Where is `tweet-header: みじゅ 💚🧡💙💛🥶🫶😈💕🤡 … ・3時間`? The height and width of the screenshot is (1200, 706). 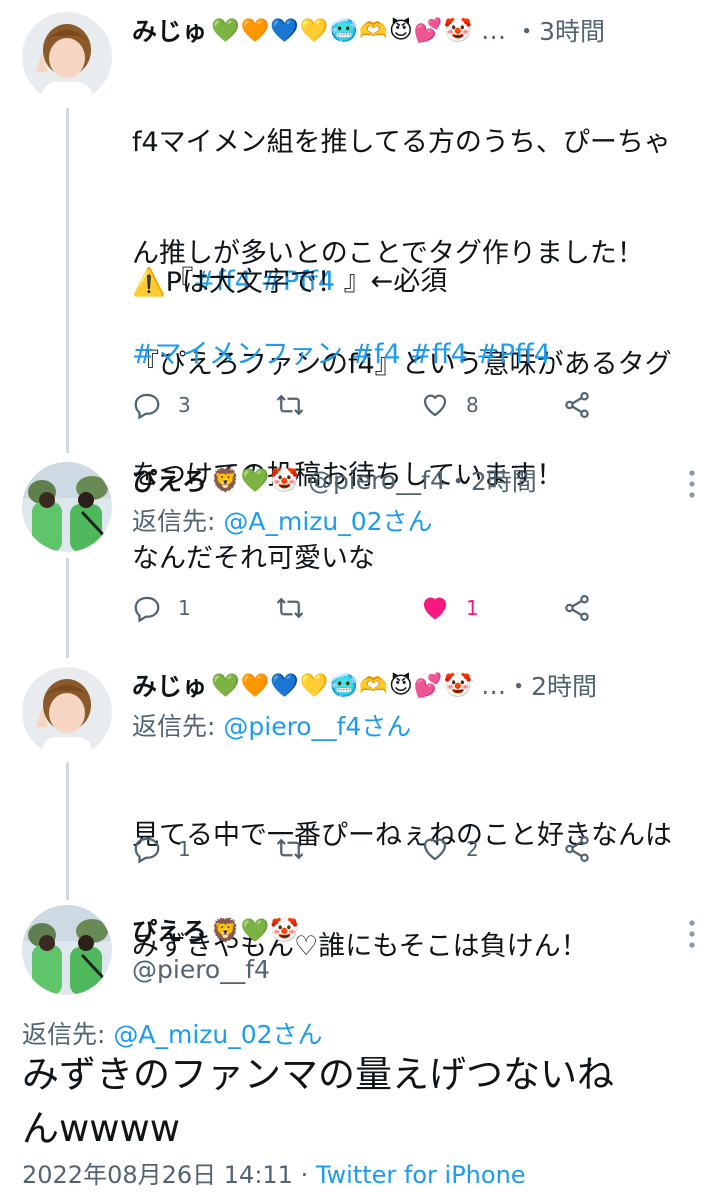
tweet-header: みじゅ 💚🧡💙💛🥶🫶😈💕🤡 … ・3時間 is located at coordinates (409, 30).